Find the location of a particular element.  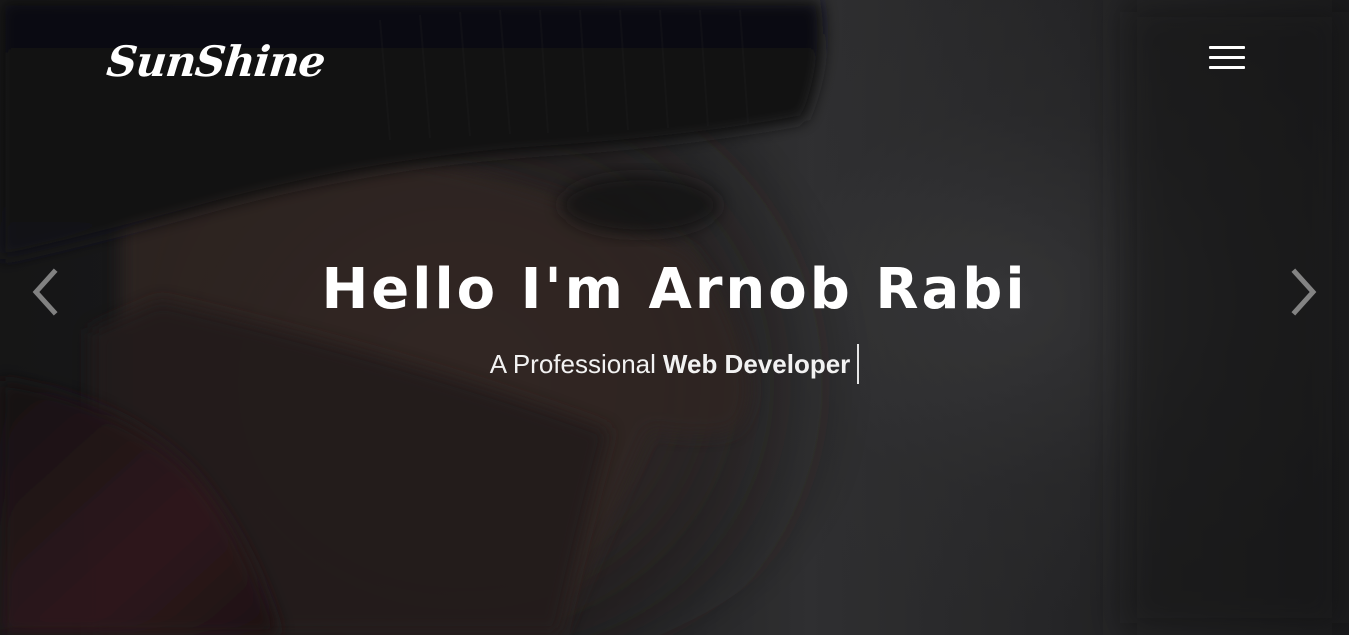

typing-cursor is located at coordinates (858, 364).